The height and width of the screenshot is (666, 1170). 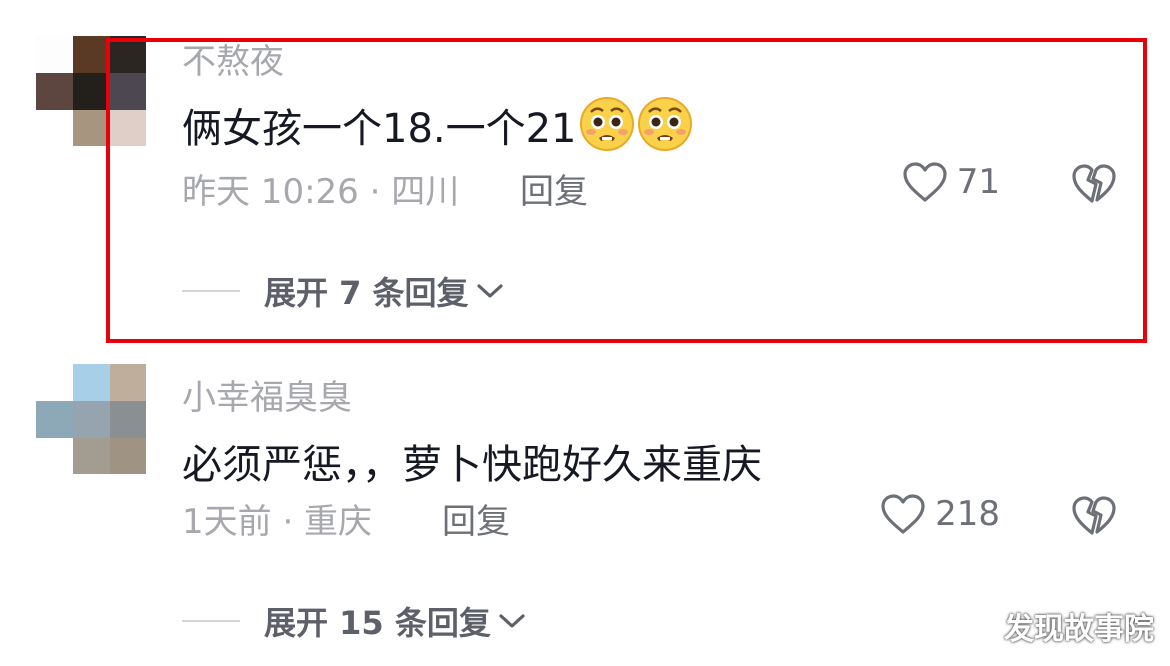 I want to click on comment-username: 小幸福臭臭, so click(x=267, y=394).